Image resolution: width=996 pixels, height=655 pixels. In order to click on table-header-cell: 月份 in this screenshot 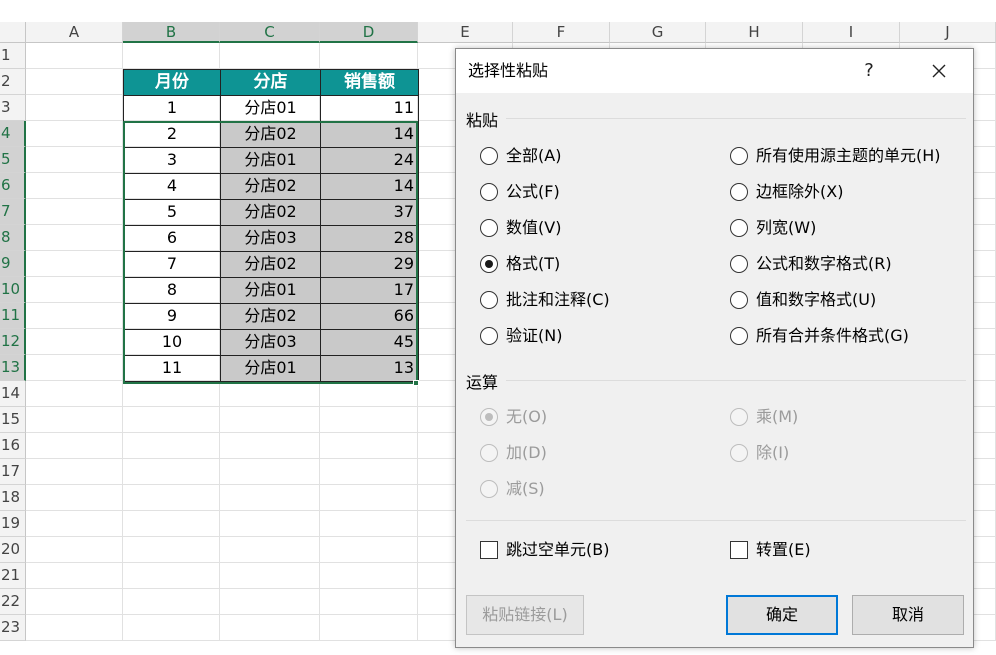, I will do `click(172, 82)`.